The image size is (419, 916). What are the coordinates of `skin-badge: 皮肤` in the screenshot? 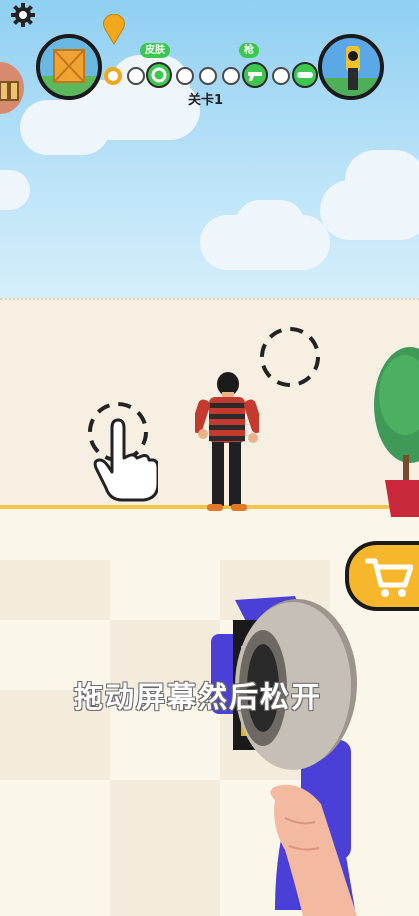 It's located at (155, 50).